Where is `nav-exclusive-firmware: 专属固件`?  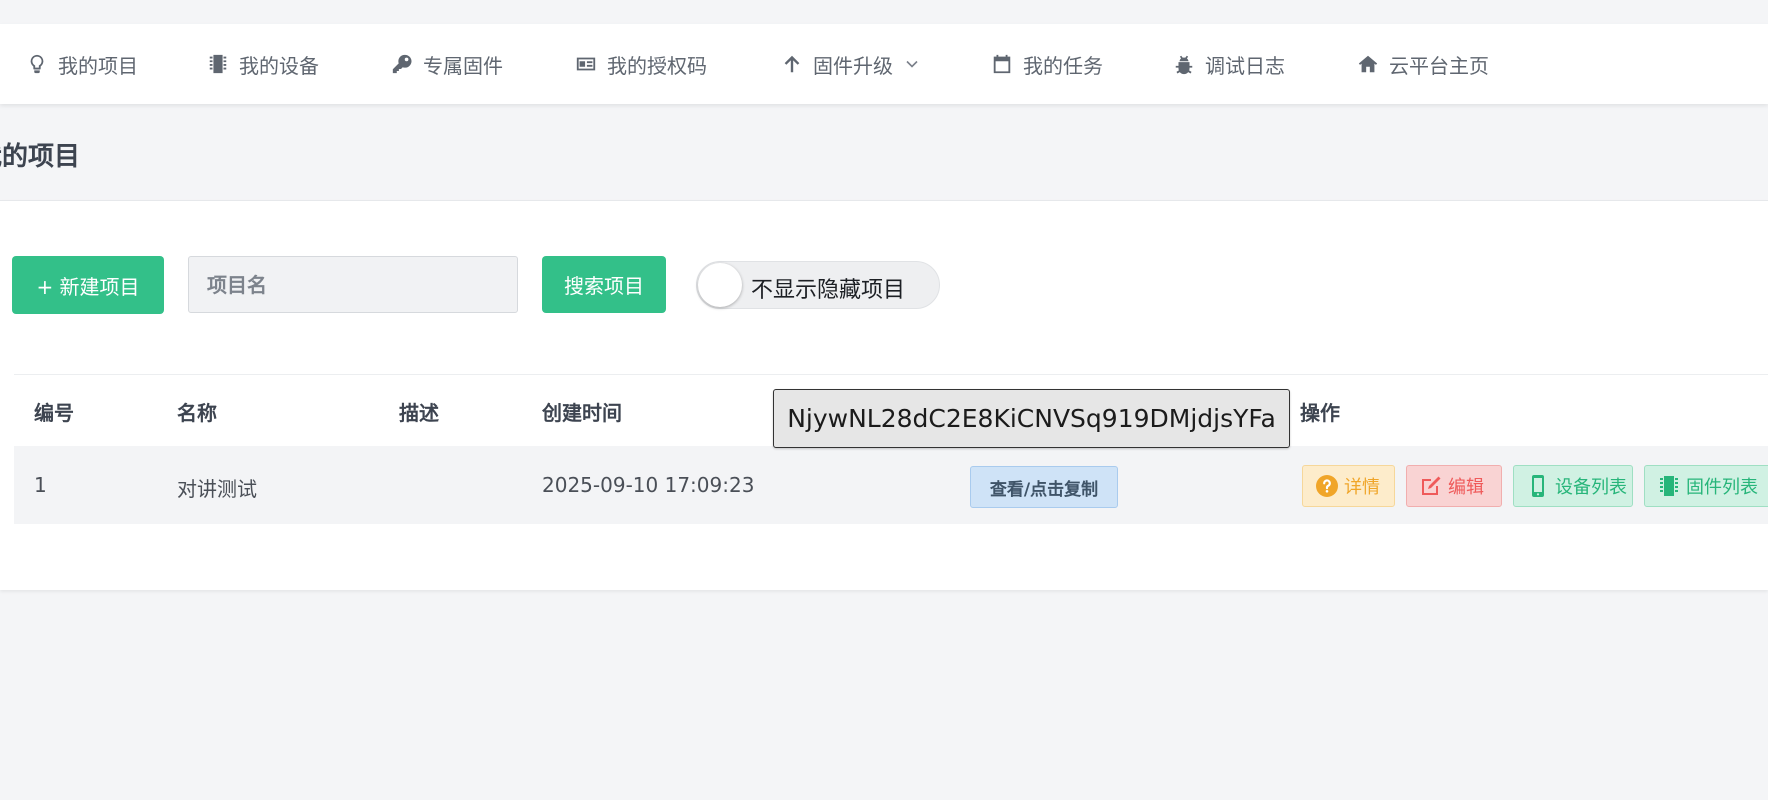
nav-exclusive-firmware: 专属固件 is located at coordinates (447, 64).